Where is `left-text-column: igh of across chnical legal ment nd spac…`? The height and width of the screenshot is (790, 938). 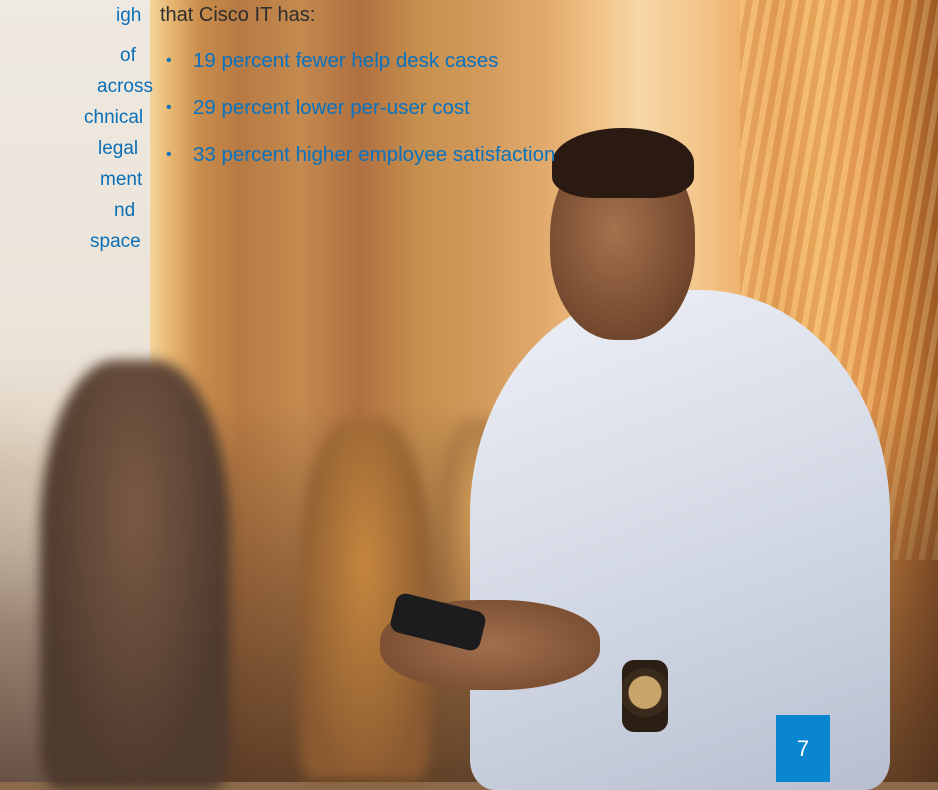 left-text-column: igh of across chnical legal ment nd spac… is located at coordinates (76, 128).